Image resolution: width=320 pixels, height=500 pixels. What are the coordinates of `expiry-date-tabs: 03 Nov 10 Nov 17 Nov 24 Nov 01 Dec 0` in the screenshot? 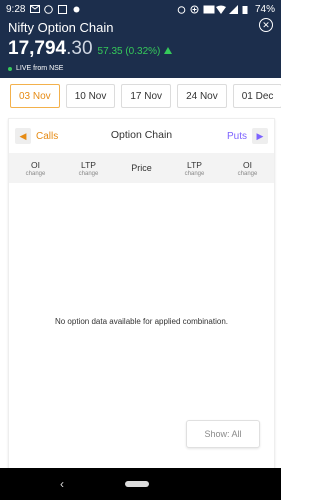 It's located at (140, 99).